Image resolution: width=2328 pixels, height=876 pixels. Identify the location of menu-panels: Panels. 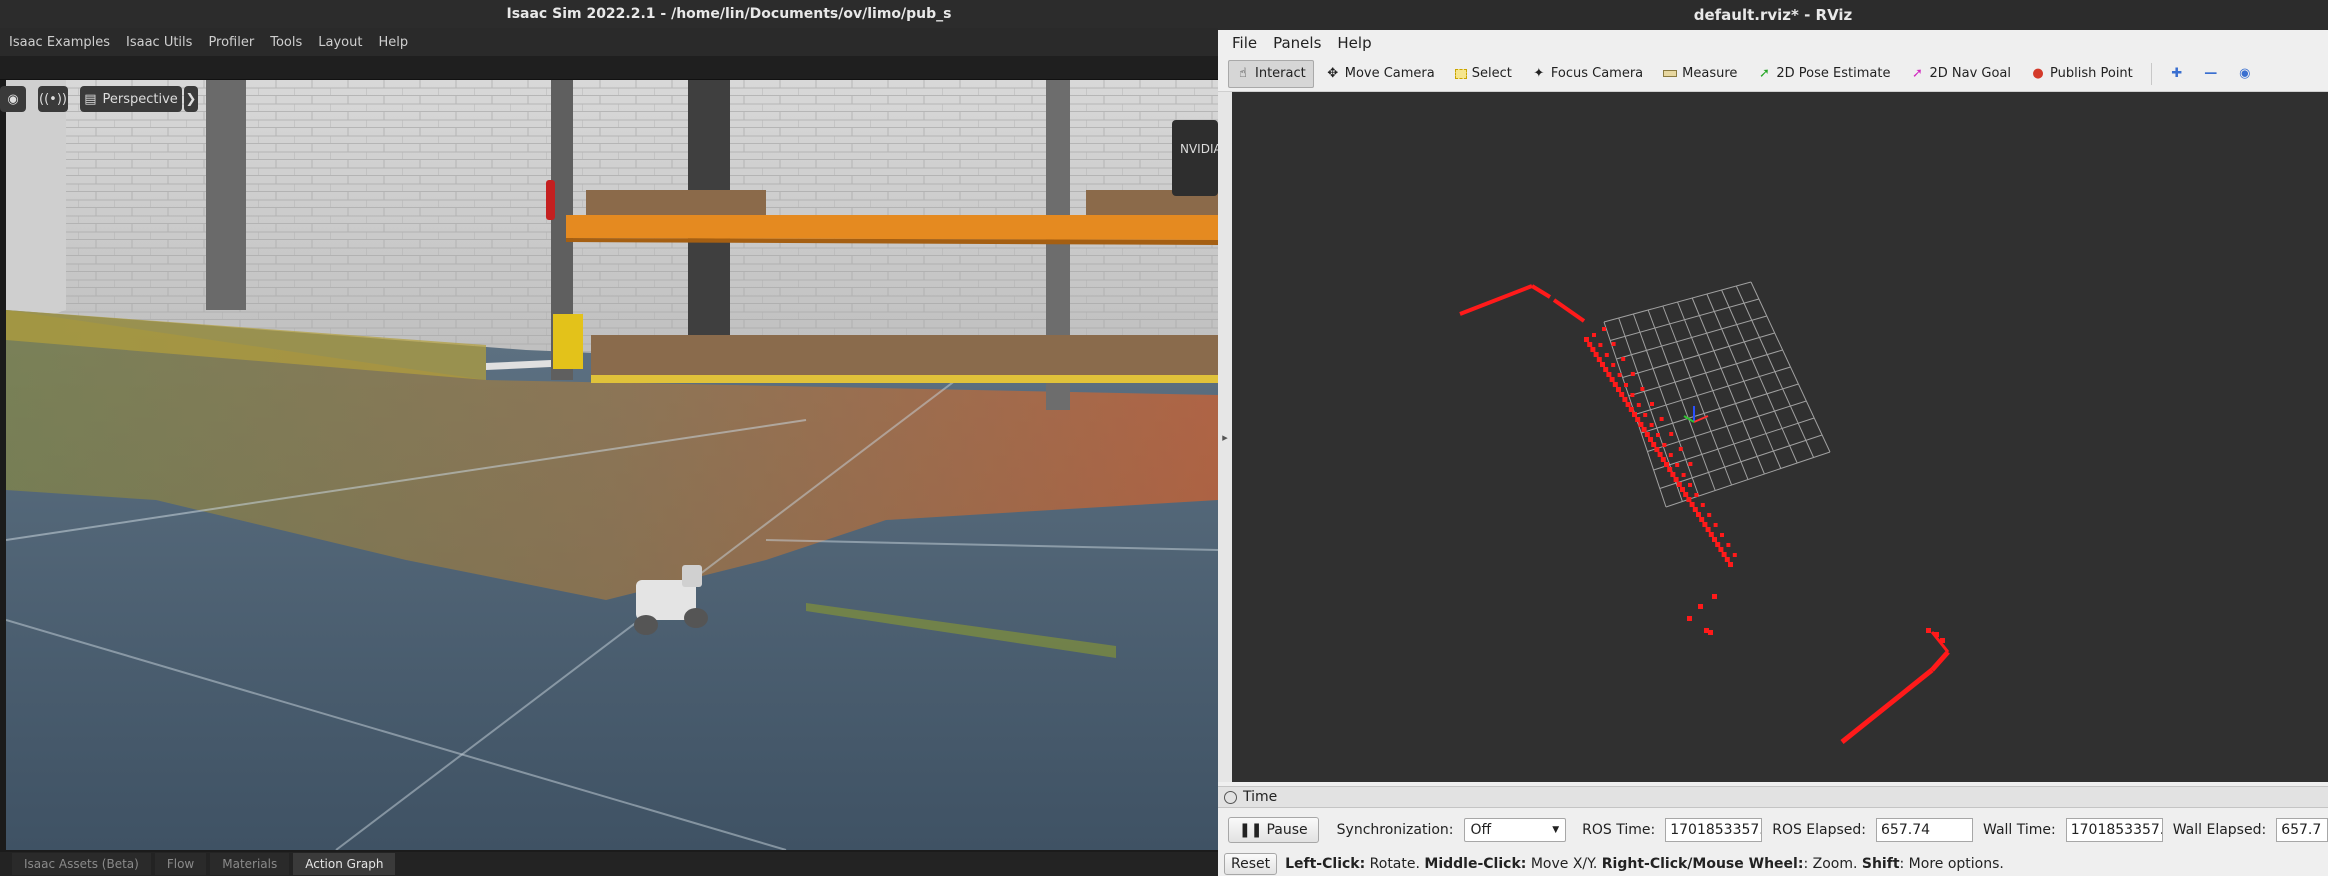
(1297, 43).